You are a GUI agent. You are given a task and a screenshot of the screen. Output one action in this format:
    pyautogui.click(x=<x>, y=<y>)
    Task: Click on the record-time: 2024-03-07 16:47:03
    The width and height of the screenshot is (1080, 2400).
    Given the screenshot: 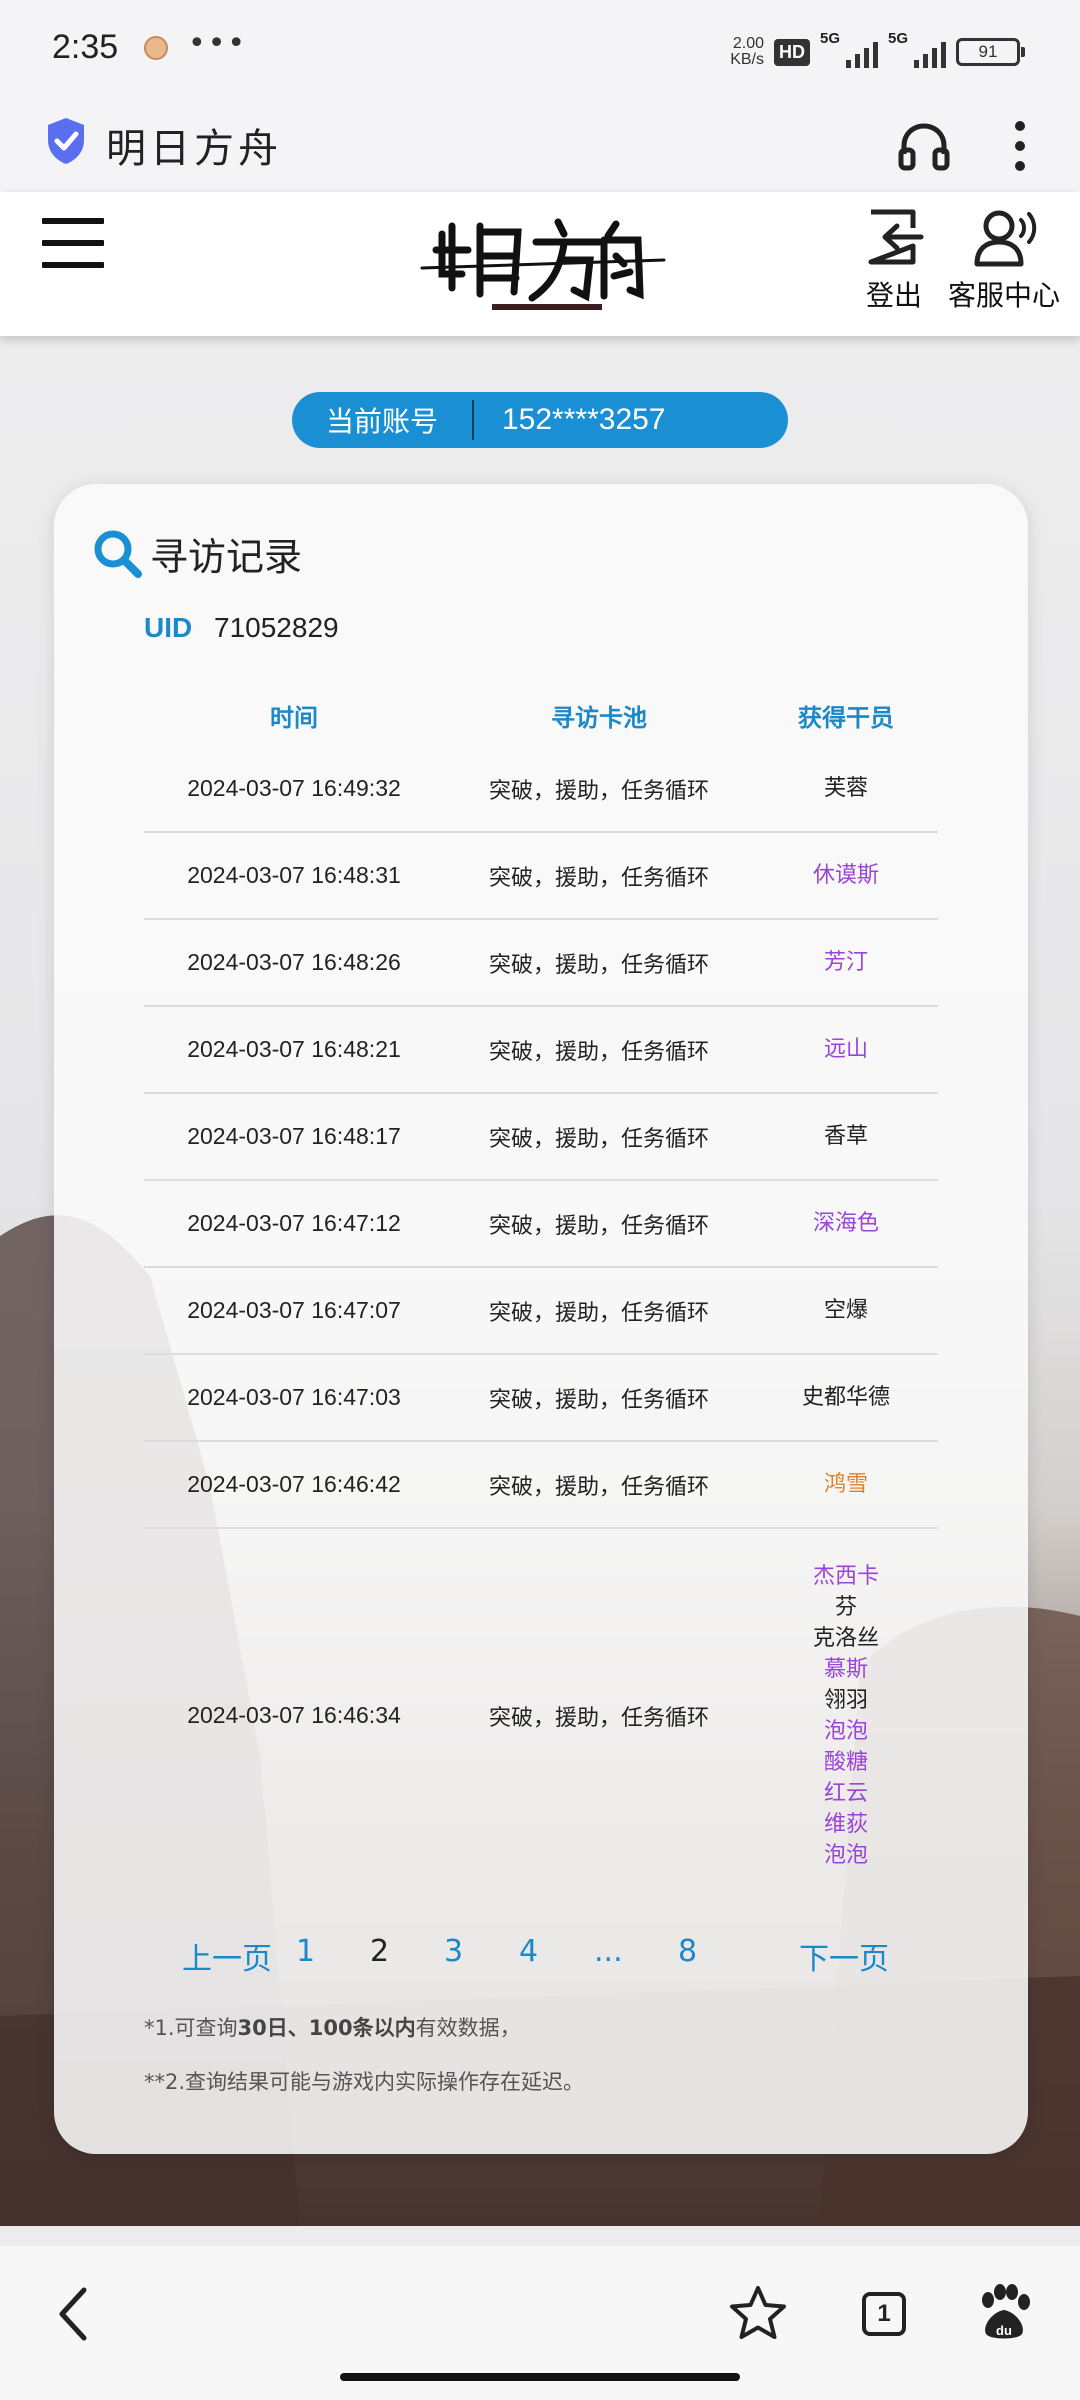 What is the action you would take?
    pyautogui.click(x=294, y=1397)
    